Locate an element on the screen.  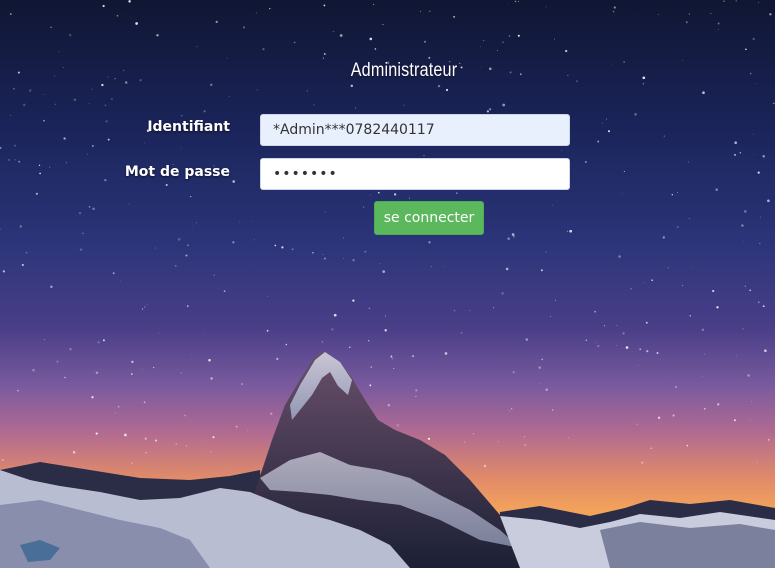
login-button: se connecter is located at coordinates (429, 218).